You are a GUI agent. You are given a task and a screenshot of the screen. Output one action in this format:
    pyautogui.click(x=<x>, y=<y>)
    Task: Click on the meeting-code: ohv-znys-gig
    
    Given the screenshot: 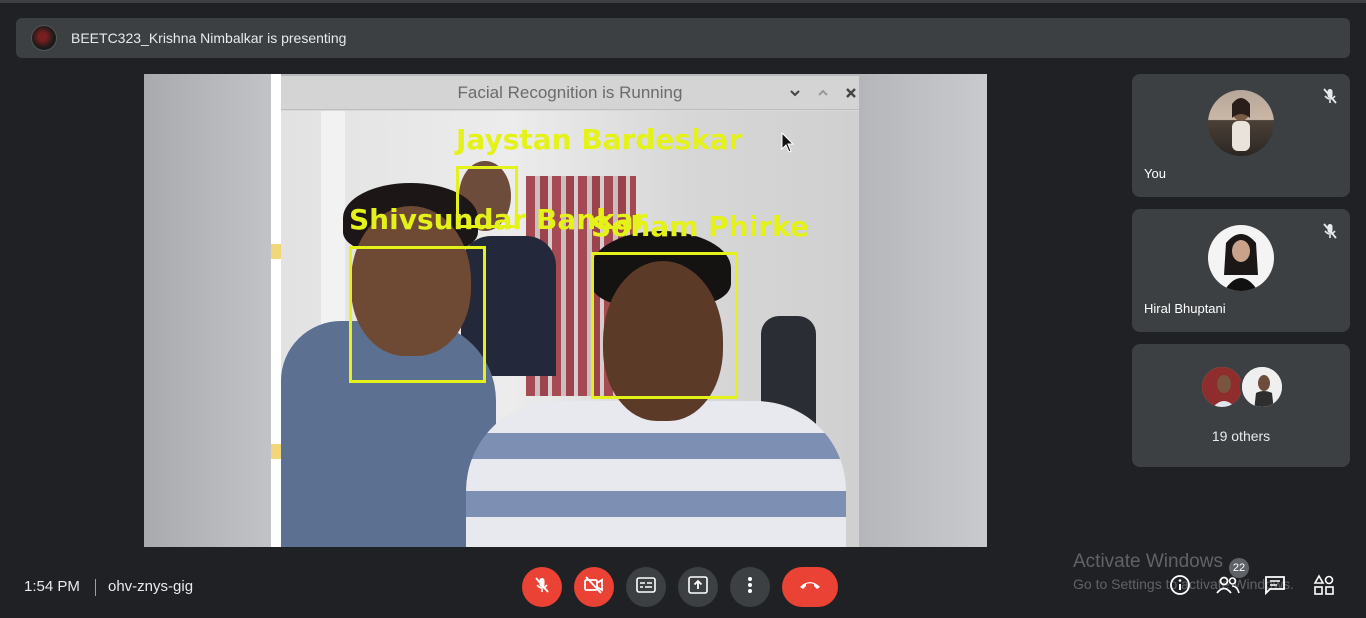 What is the action you would take?
    pyautogui.click(x=151, y=586)
    